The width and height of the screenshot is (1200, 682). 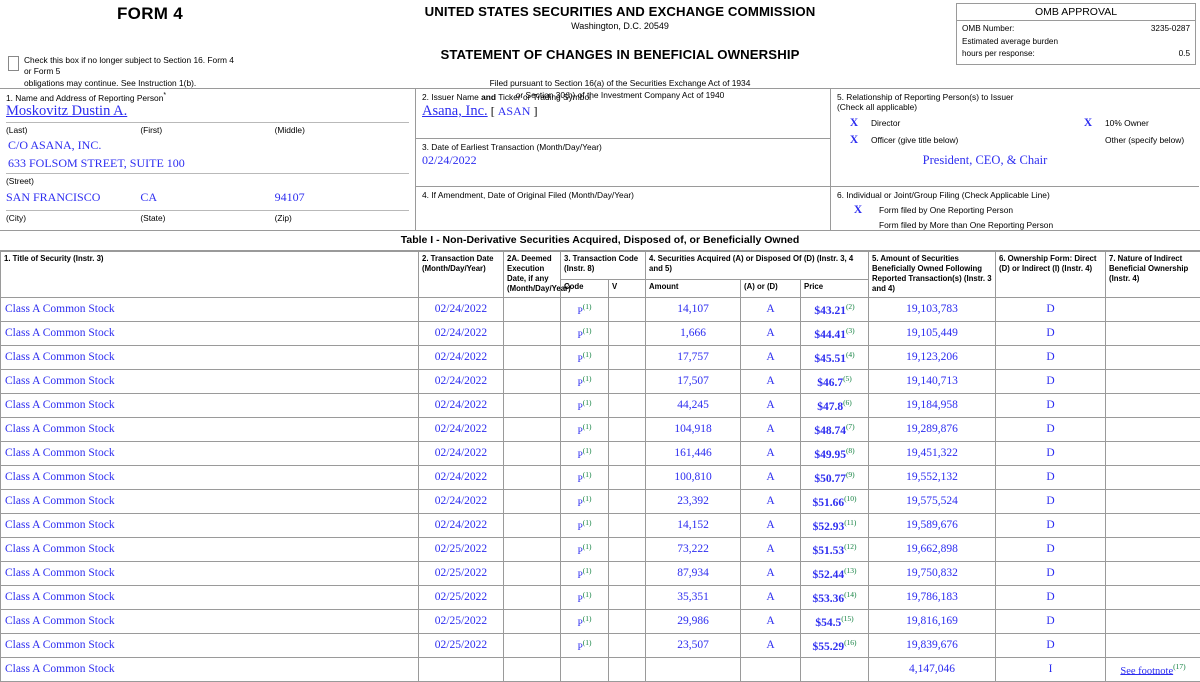 What do you see at coordinates (850, 306) in the screenshot?
I see `footnote-ref: (2)` at bounding box center [850, 306].